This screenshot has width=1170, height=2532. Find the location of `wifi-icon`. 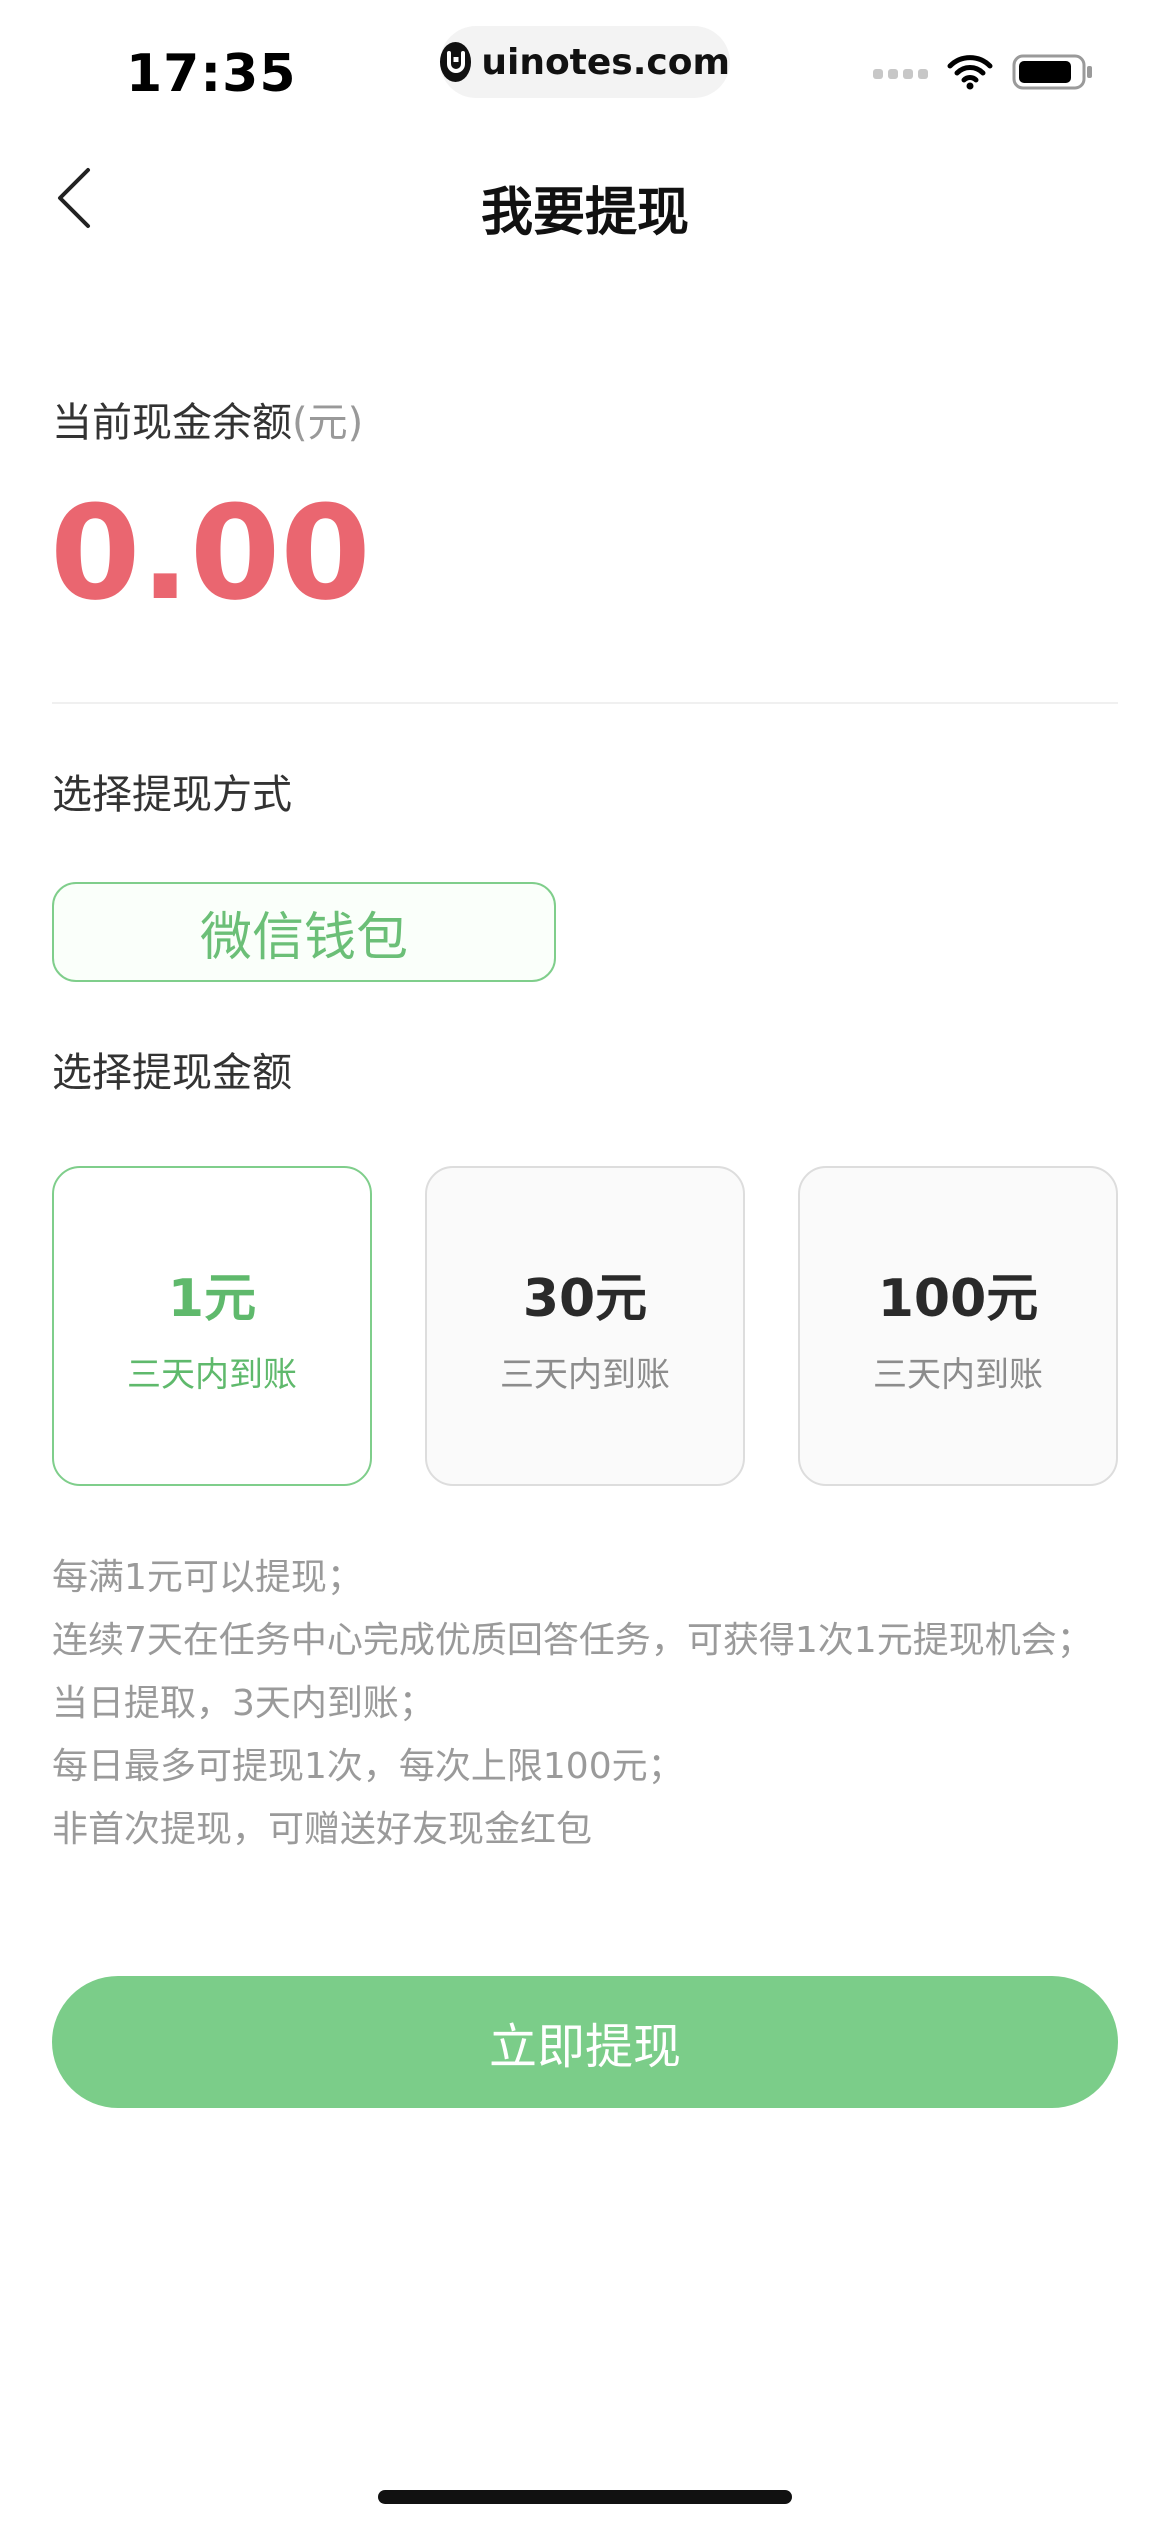

wifi-icon is located at coordinates (970, 74).